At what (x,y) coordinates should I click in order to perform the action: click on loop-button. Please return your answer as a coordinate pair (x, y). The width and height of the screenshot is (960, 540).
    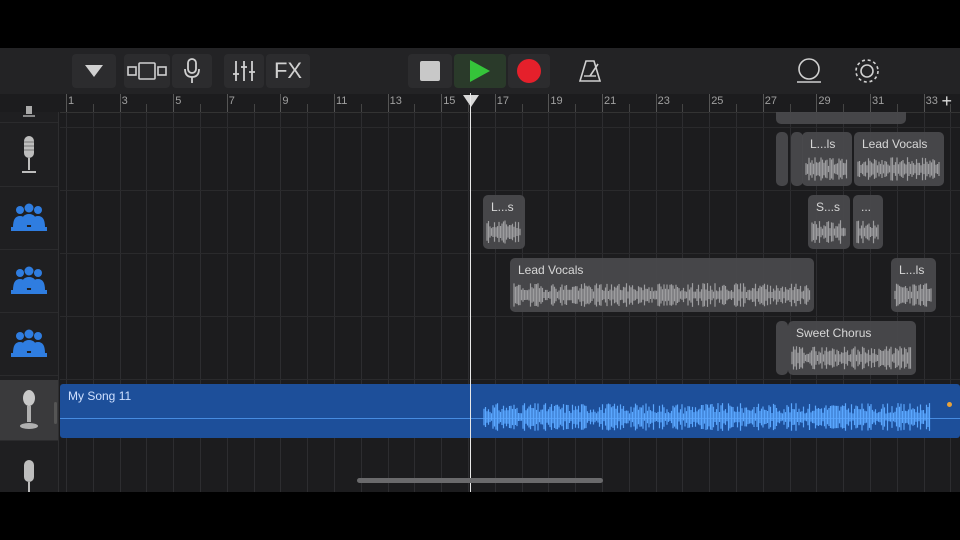
    Looking at the image, I should click on (809, 71).